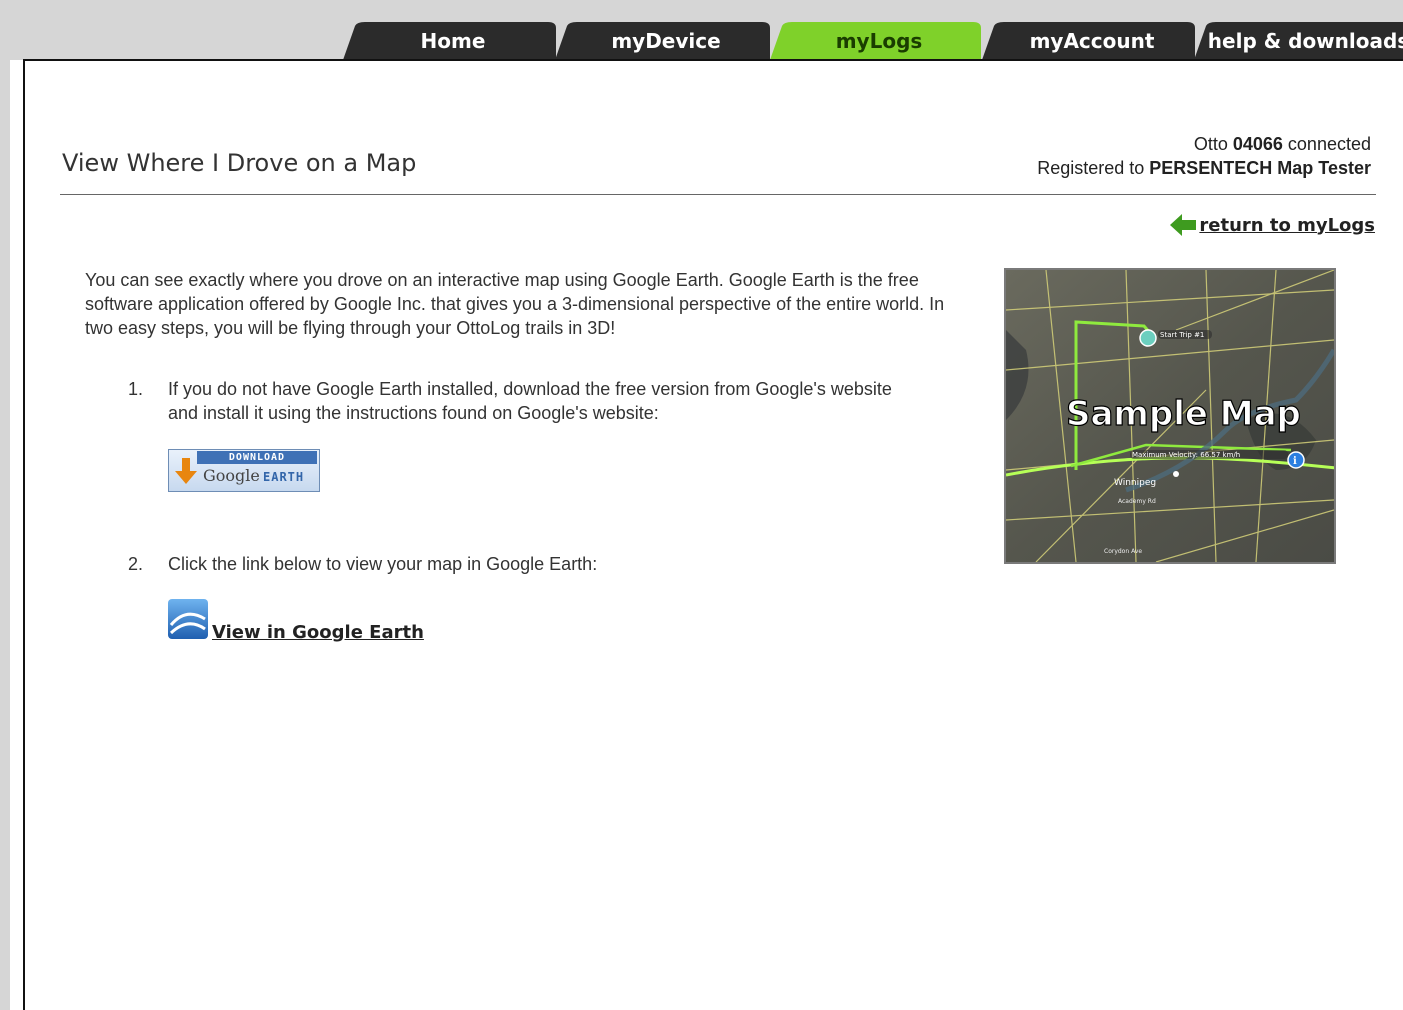  Describe the element at coordinates (1257, 144) in the screenshot. I see `device-id: 04066` at that location.